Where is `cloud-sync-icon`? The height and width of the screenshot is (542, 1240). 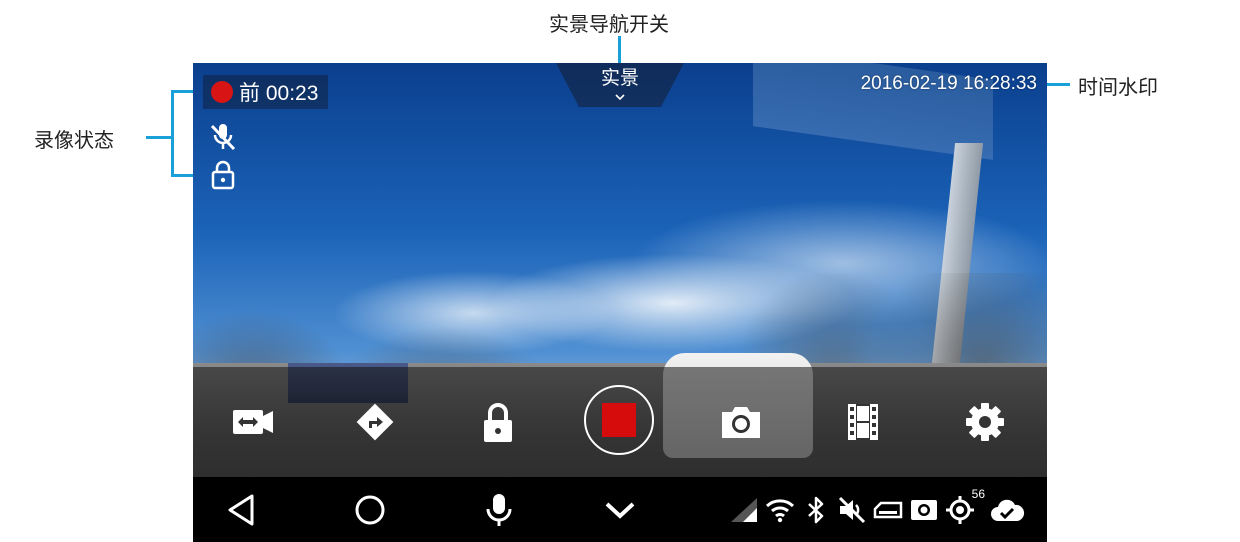 cloud-sync-icon is located at coordinates (1007, 510).